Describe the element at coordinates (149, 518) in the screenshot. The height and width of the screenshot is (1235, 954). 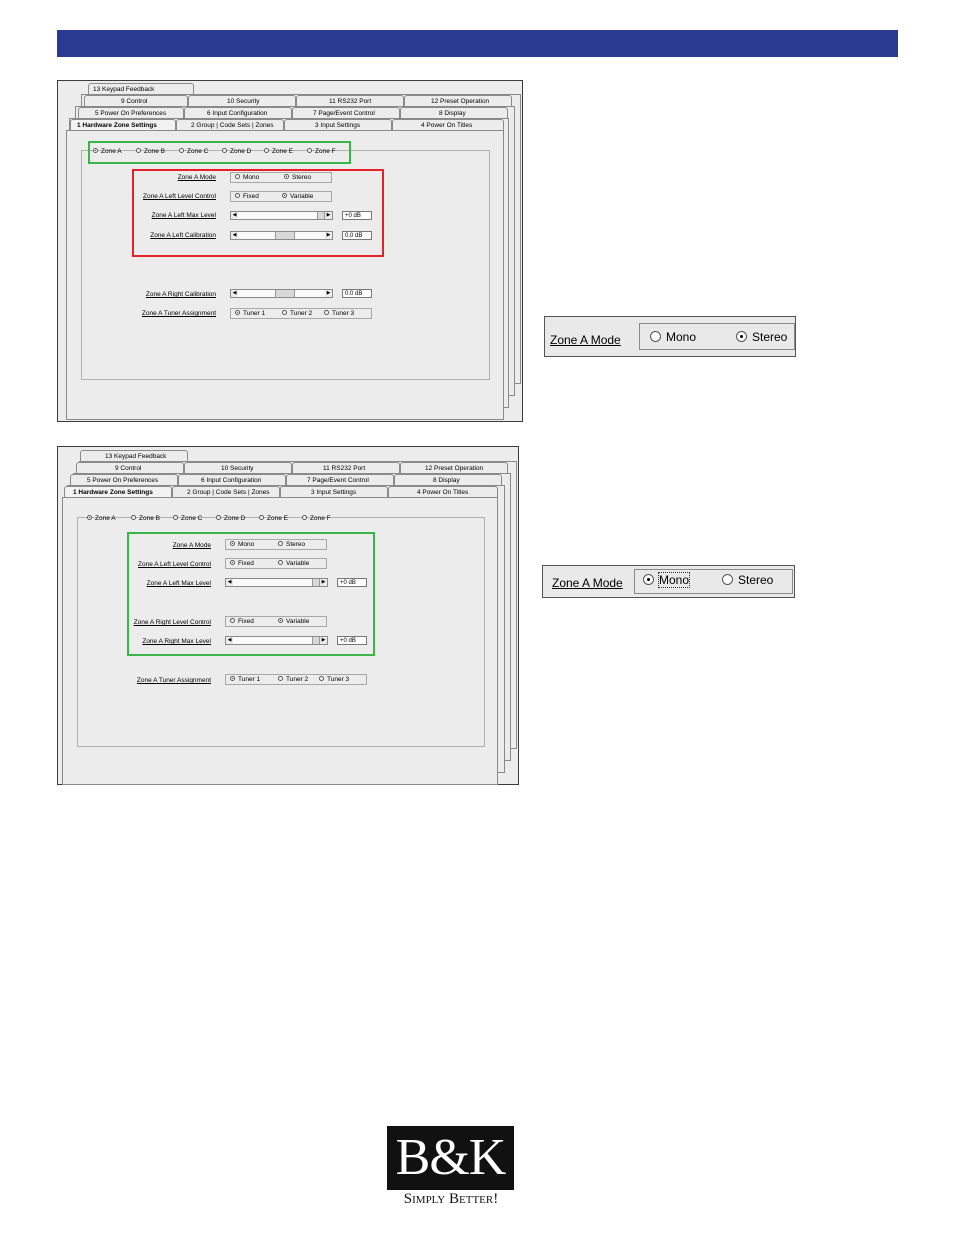
I see `radio-label: Zone B` at that location.